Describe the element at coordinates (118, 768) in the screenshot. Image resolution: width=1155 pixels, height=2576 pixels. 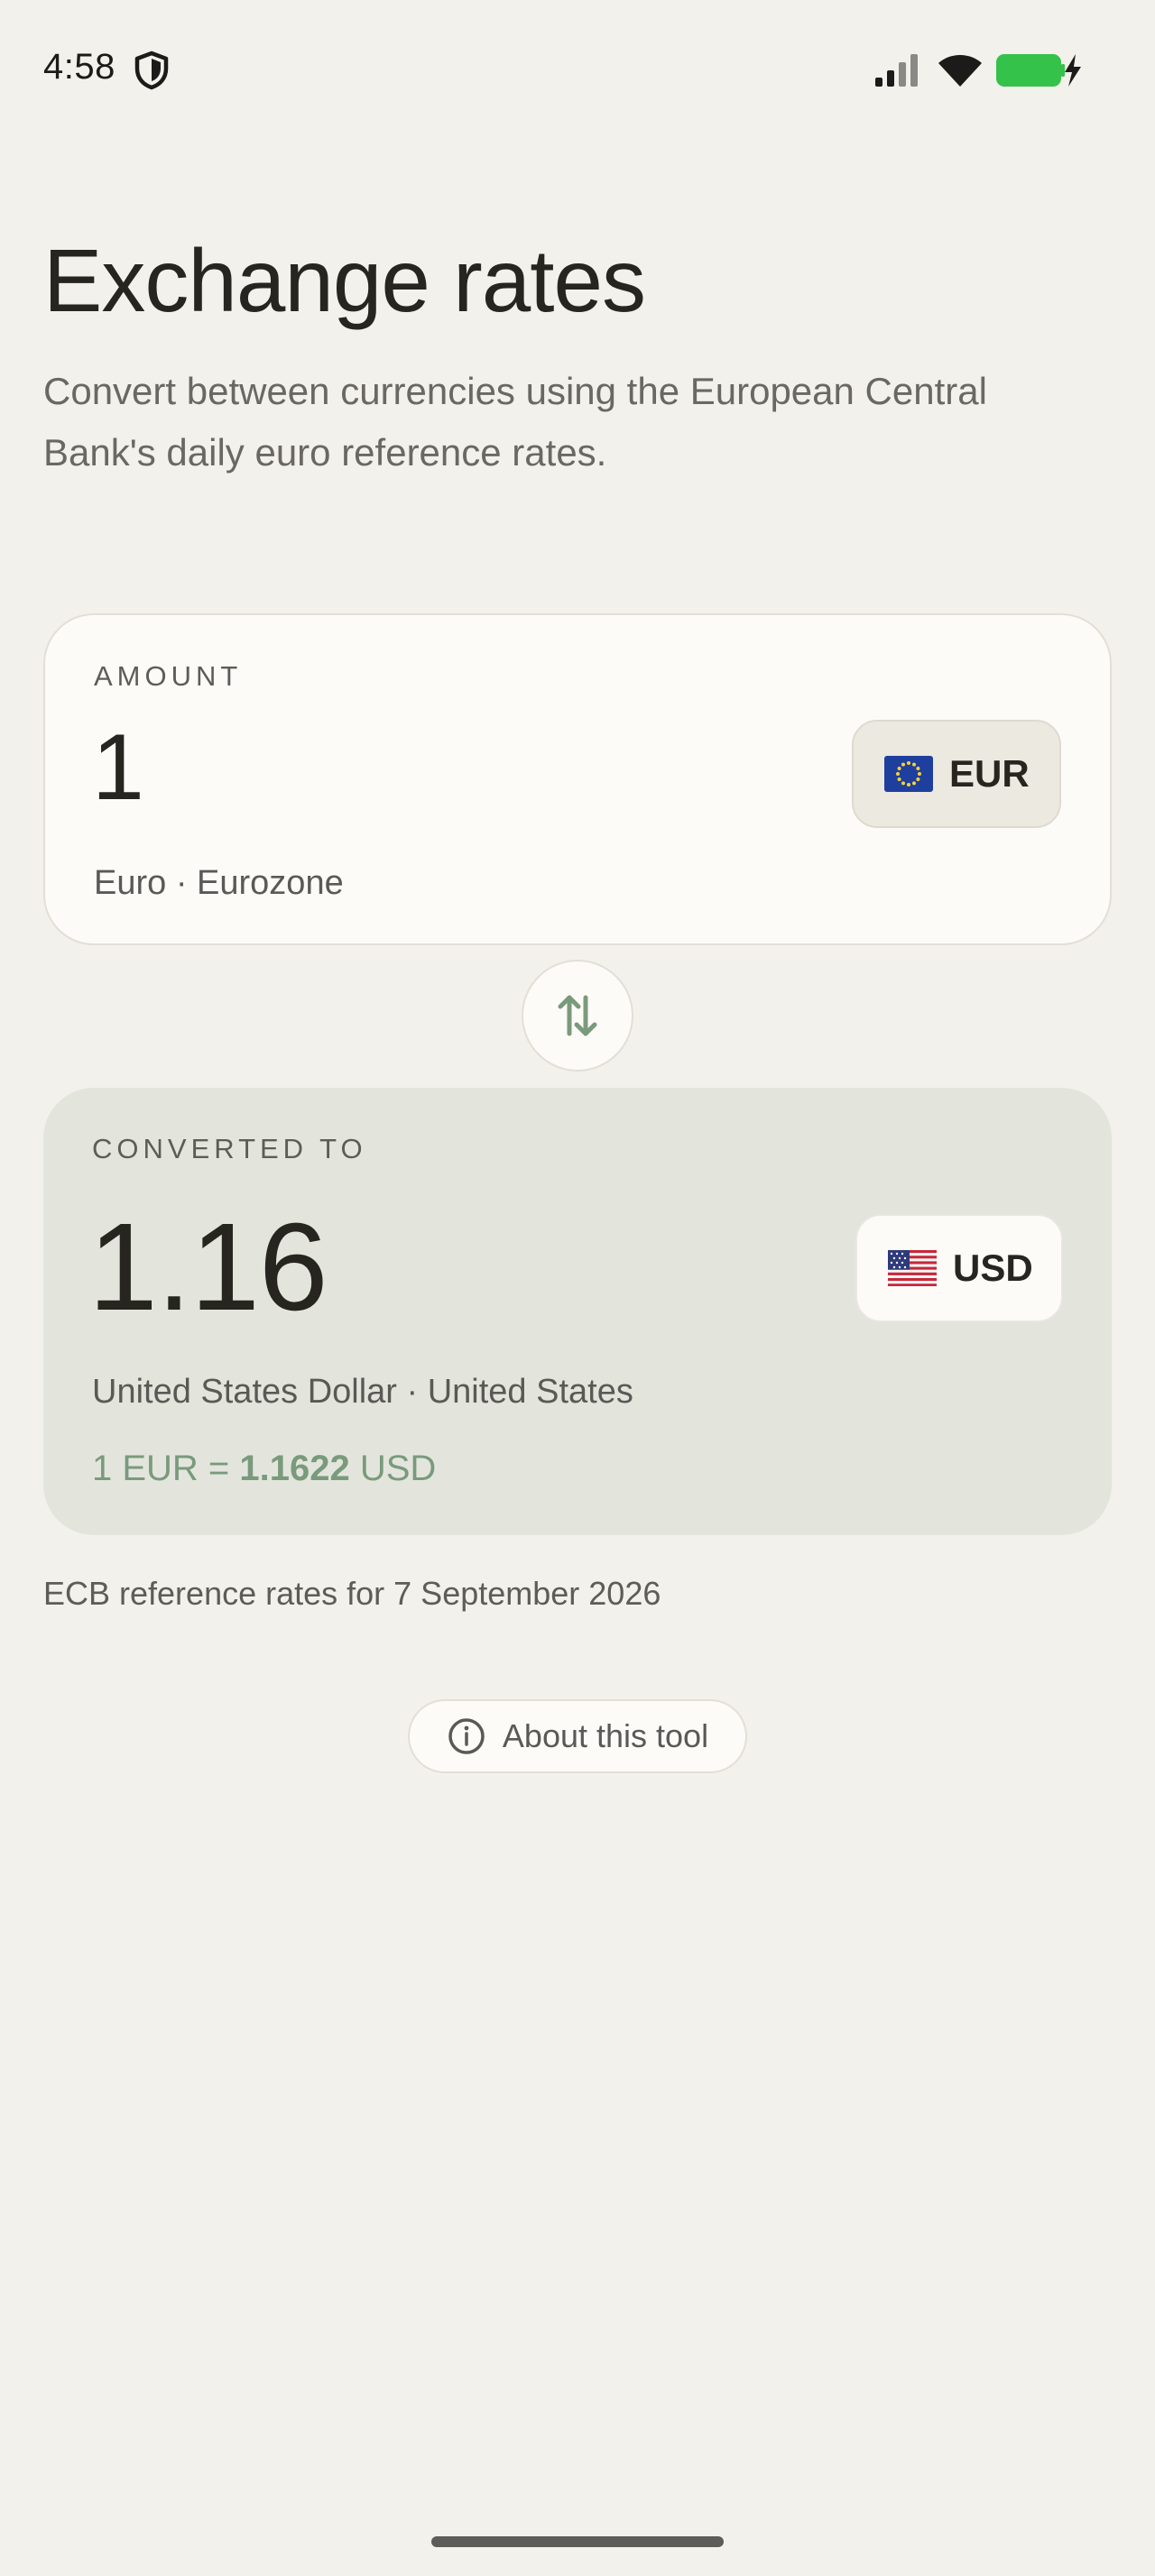
I see `amount-input: 1` at that location.